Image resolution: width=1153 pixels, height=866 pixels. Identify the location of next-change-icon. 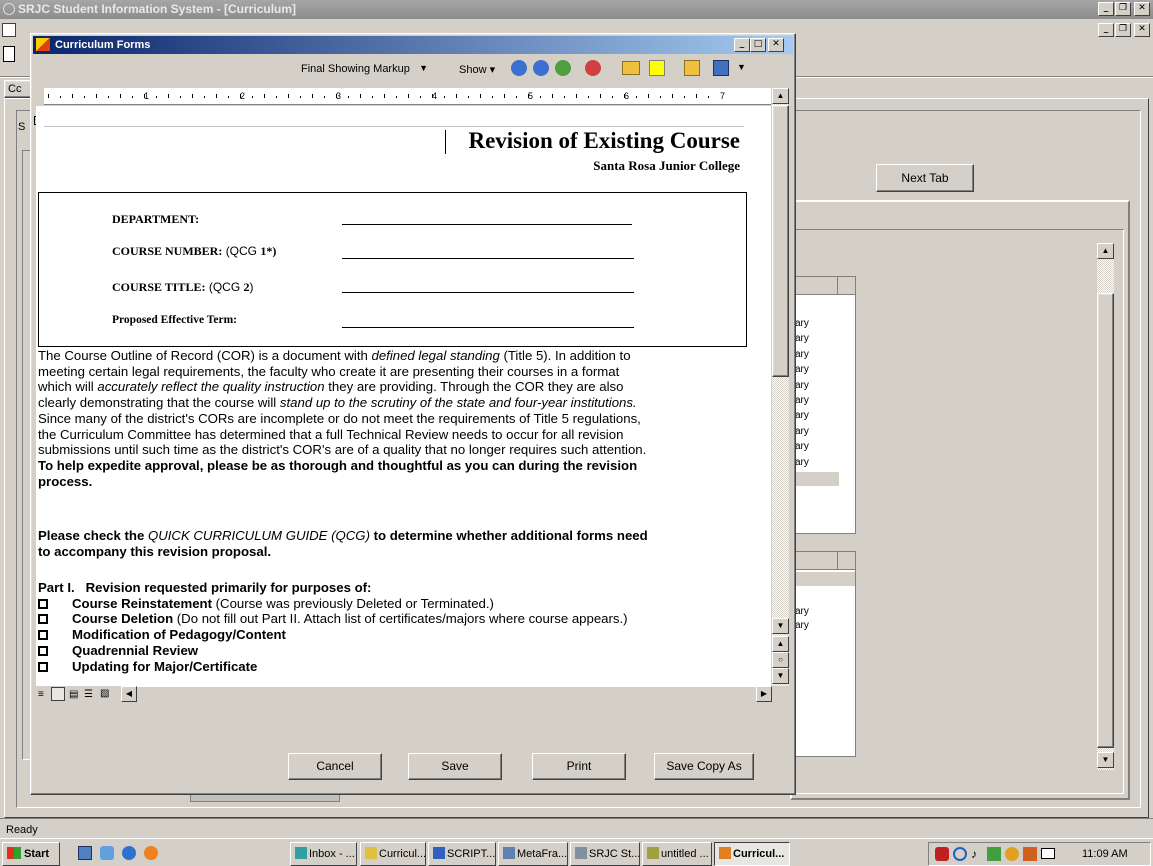
(541, 68).